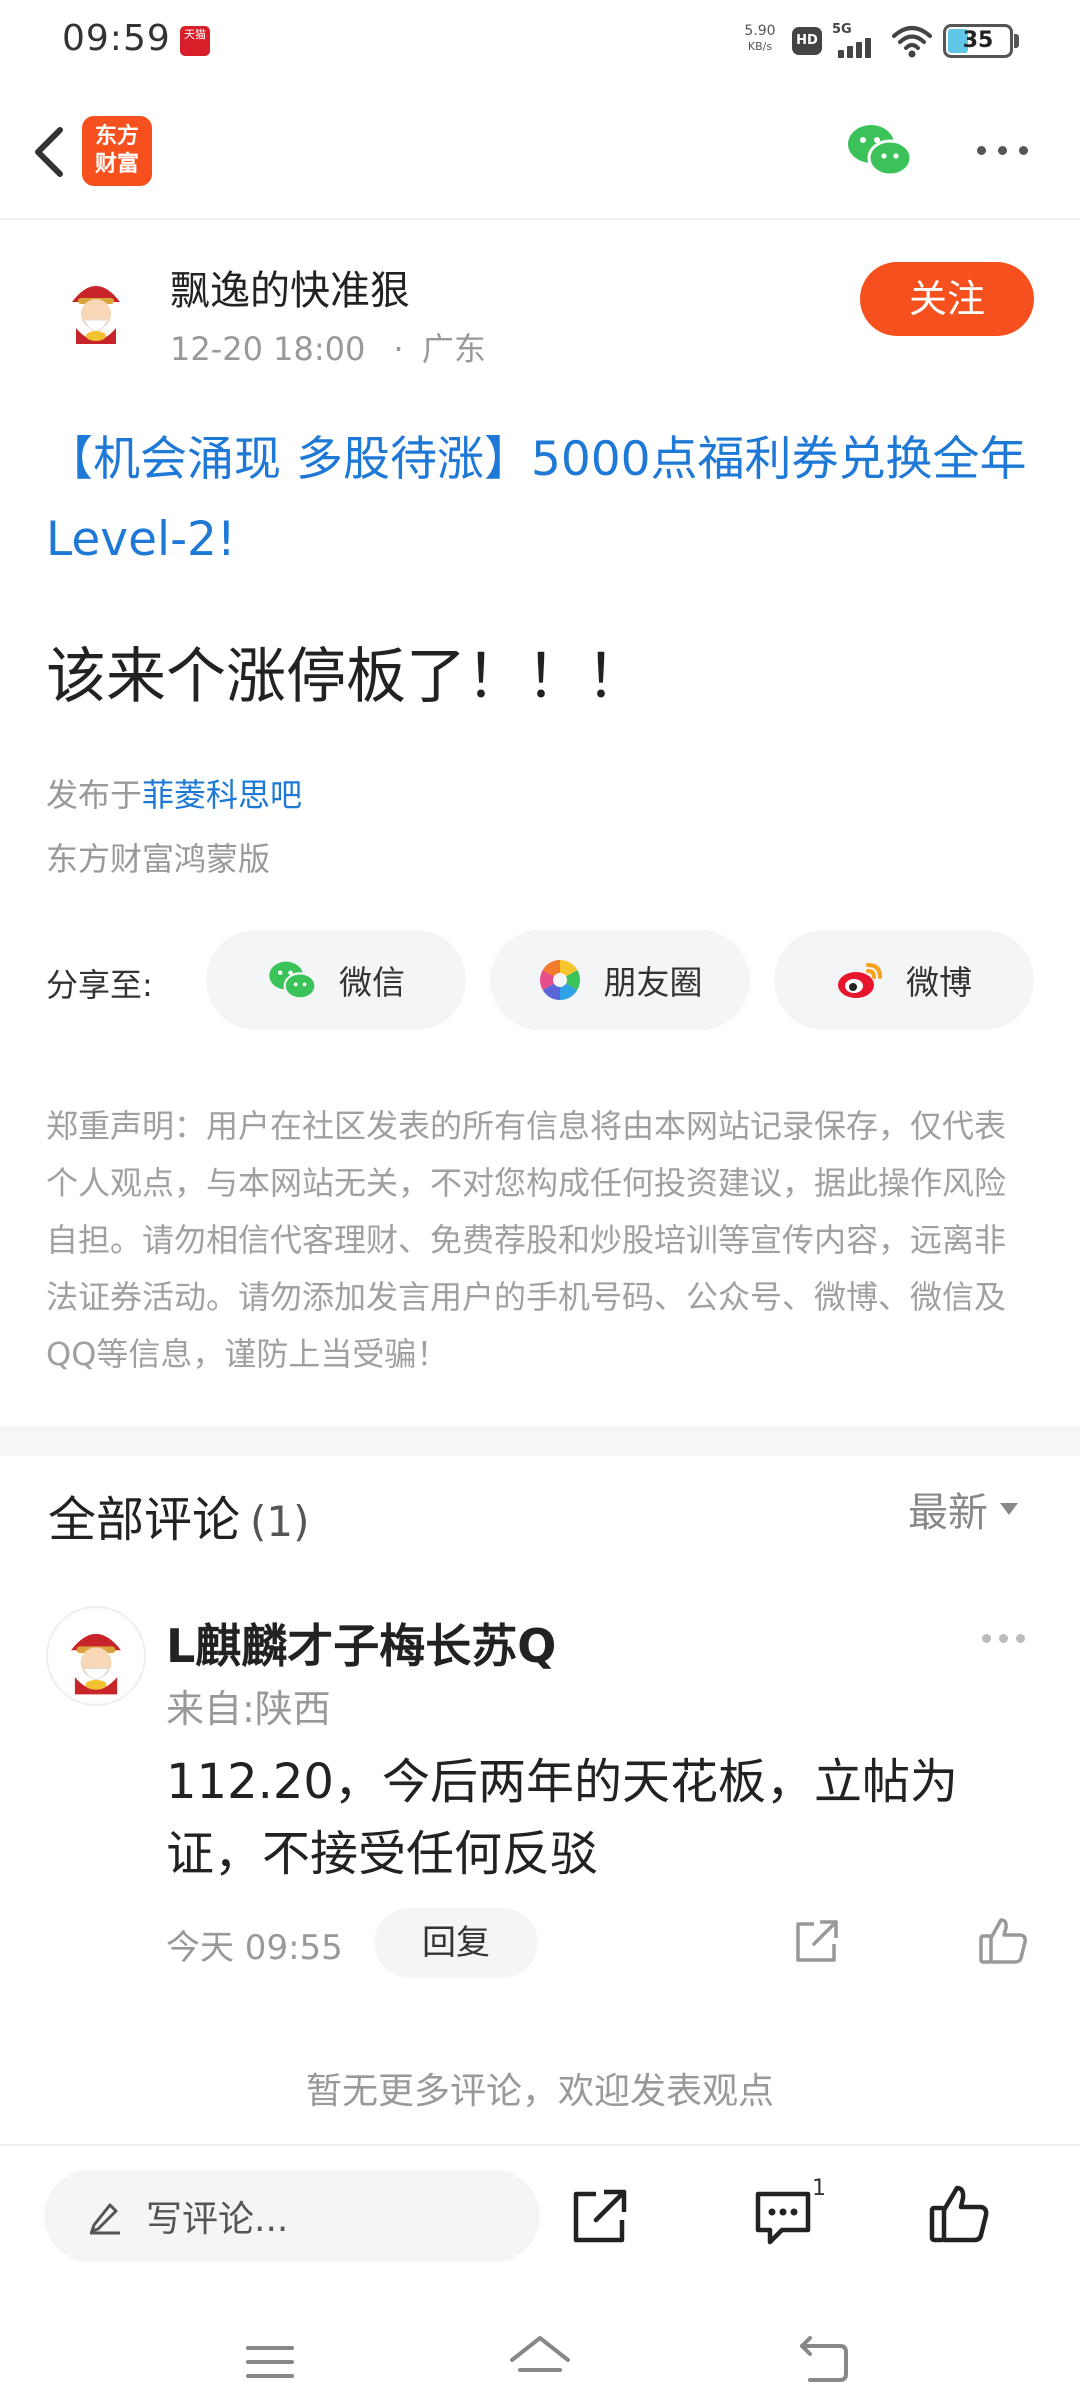 The width and height of the screenshot is (1080, 2408). I want to click on promo-link: 【机会涌现 多股待涨】5000点福利券兑换全年Level-2!, so click(541, 500).